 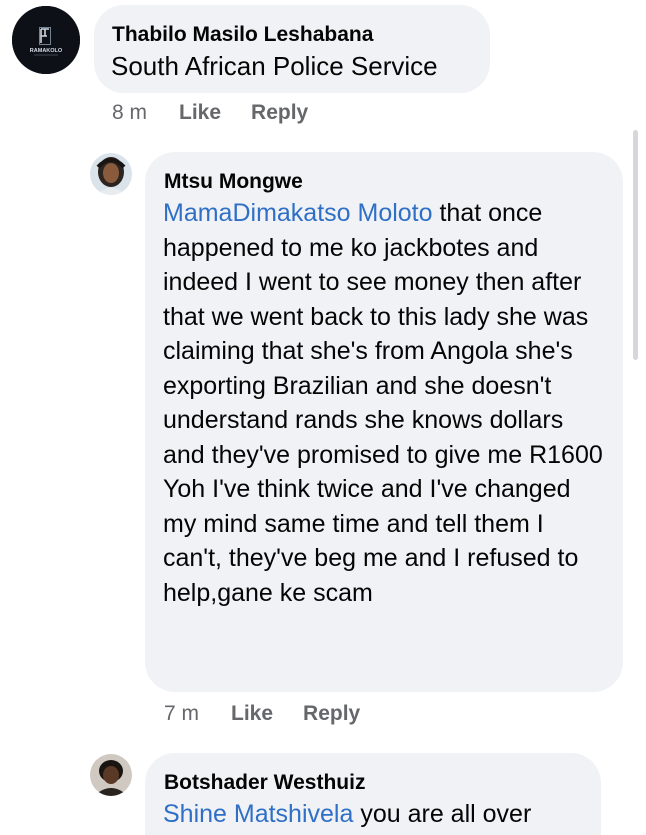 What do you see at coordinates (129, 113) in the screenshot?
I see `comment-timestamp: 8 m` at bounding box center [129, 113].